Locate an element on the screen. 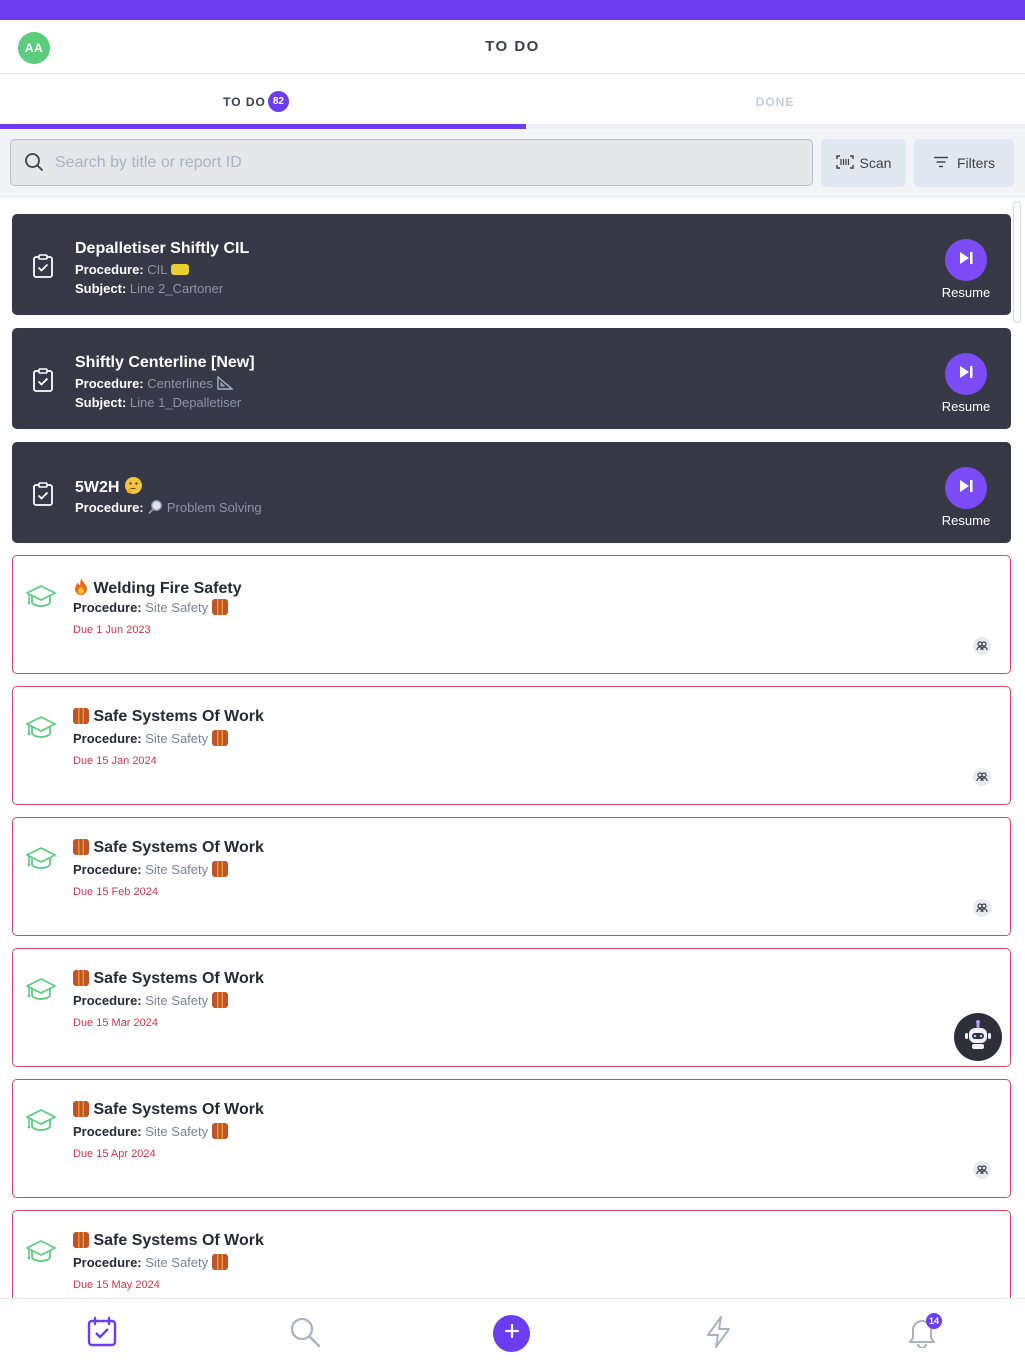 The width and height of the screenshot is (1025, 1365). filters-button: Filters is located at coordinates (964, 163).